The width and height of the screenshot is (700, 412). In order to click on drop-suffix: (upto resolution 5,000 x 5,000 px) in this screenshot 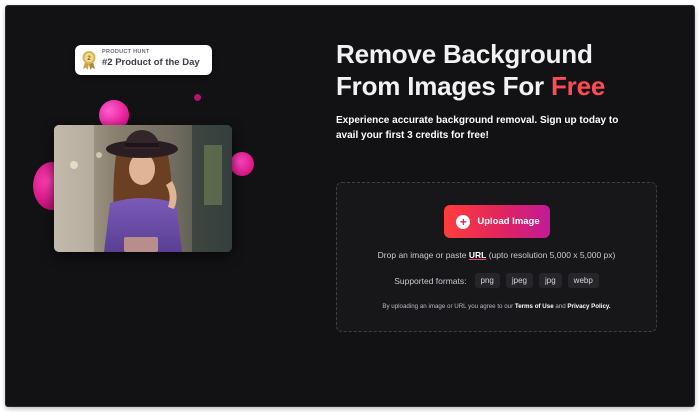, I will do `click(551, 255)`.